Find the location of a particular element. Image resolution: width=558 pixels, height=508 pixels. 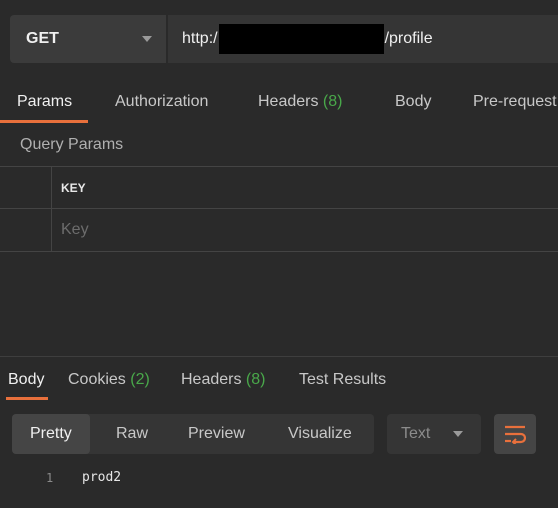

tab-body-label: Body is located at coordinates (413, 101).